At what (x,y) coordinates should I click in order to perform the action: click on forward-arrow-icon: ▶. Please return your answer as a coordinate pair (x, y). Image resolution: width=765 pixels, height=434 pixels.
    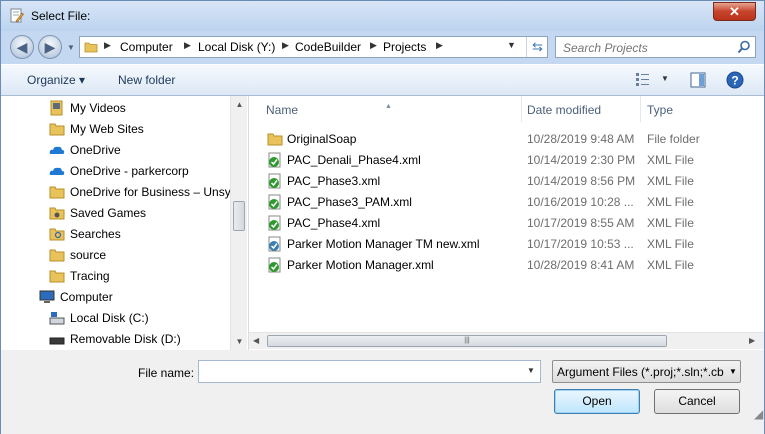
    Looking at the image, I should click on (50, 47).